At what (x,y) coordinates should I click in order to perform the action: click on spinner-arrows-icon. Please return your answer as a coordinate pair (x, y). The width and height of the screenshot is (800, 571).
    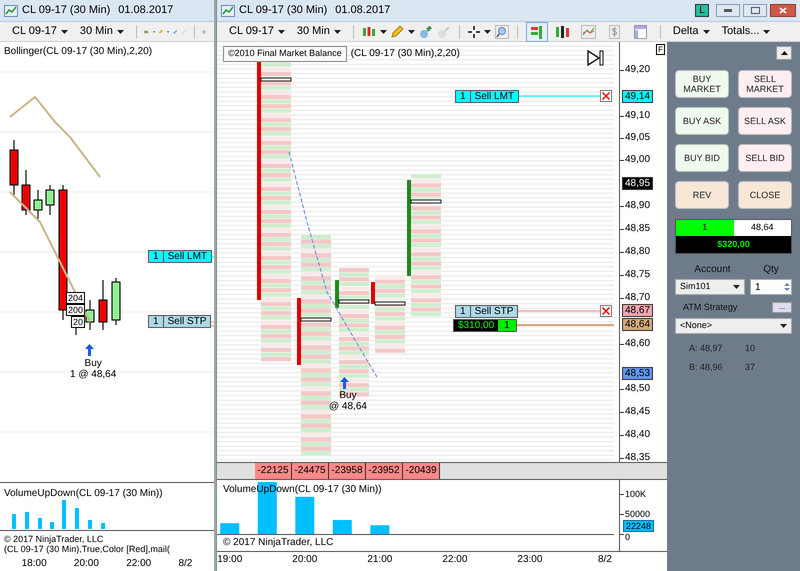
    Looking at the image, I should click on (787, 287).